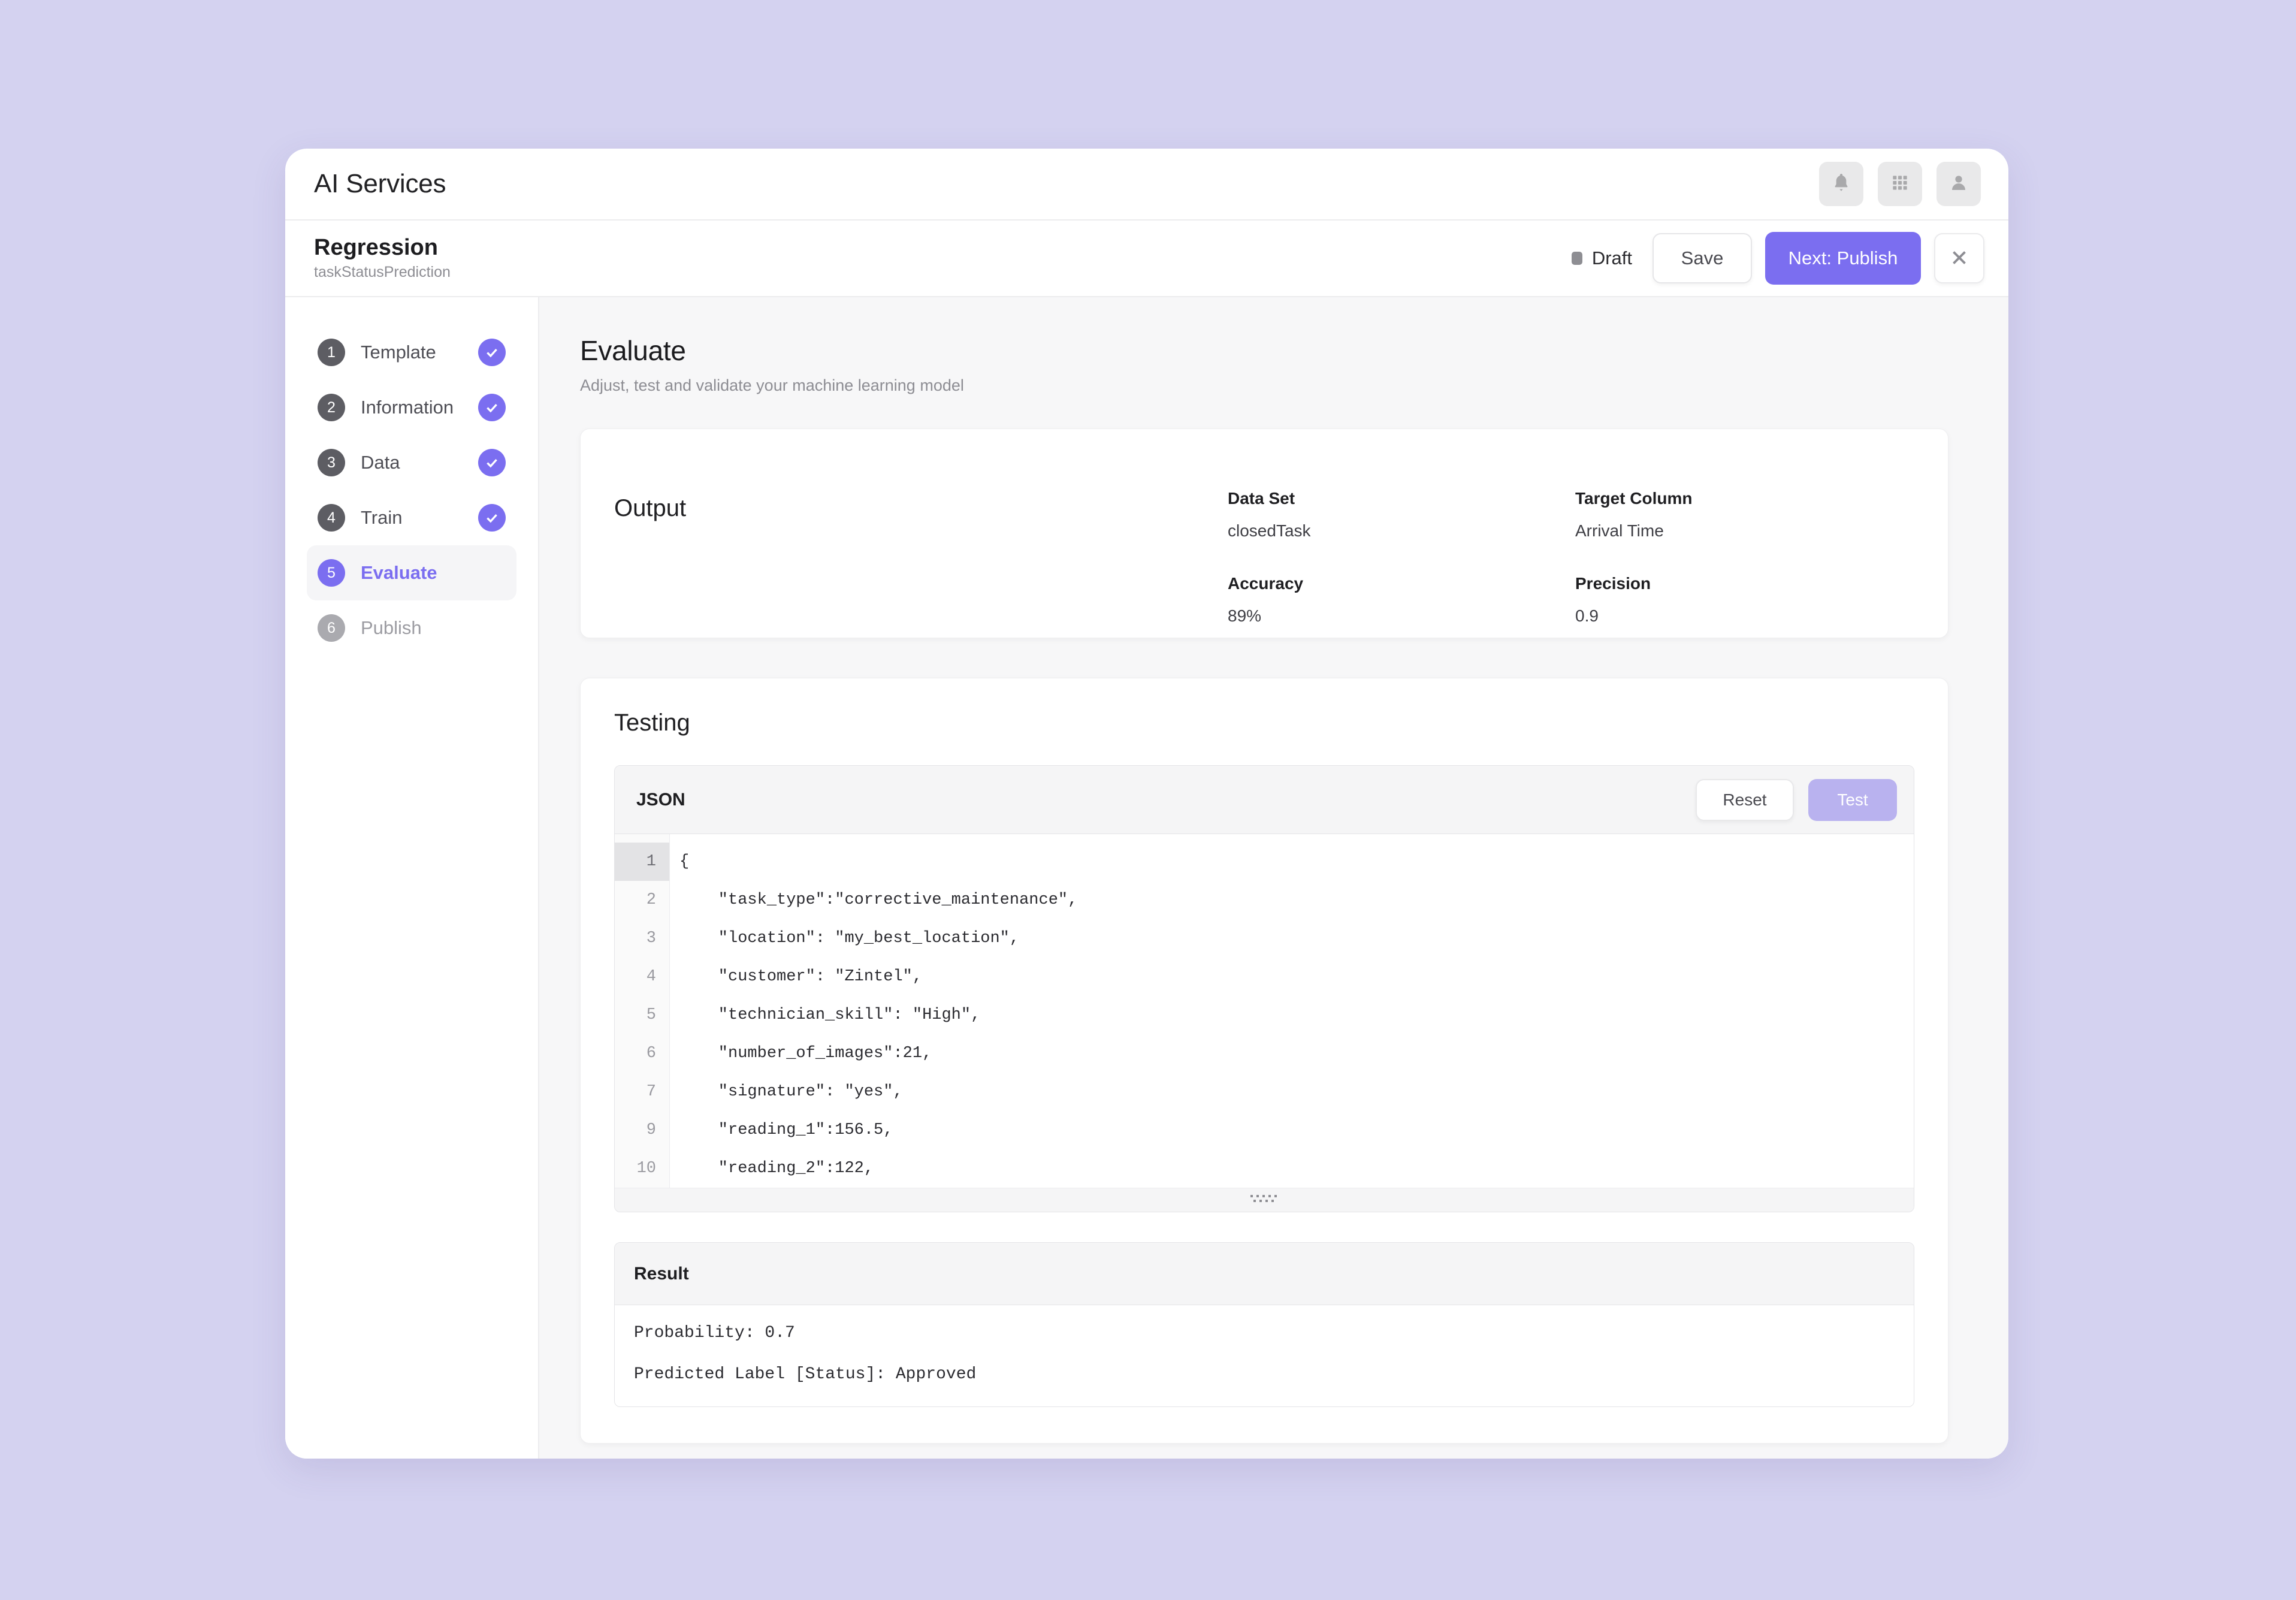 The image size is (2296, 1600). I want to click on step-label: Train, so click(382, 517).